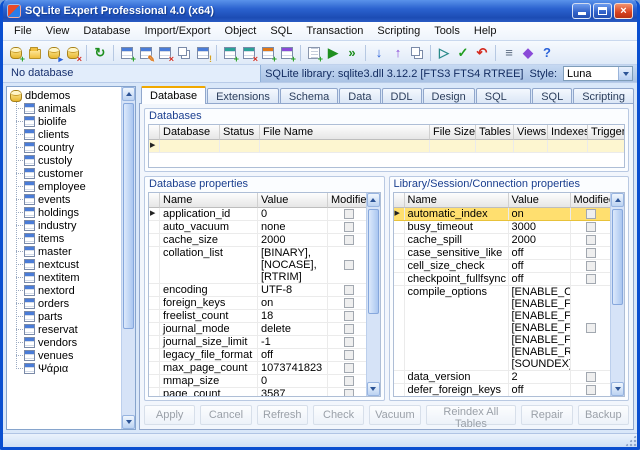 Image resolution: width=640 pixels, height=450 pixels. Describe the element at coordinates (106, 31) in the screenshot. I see `menu-item-database: Database` at that location.